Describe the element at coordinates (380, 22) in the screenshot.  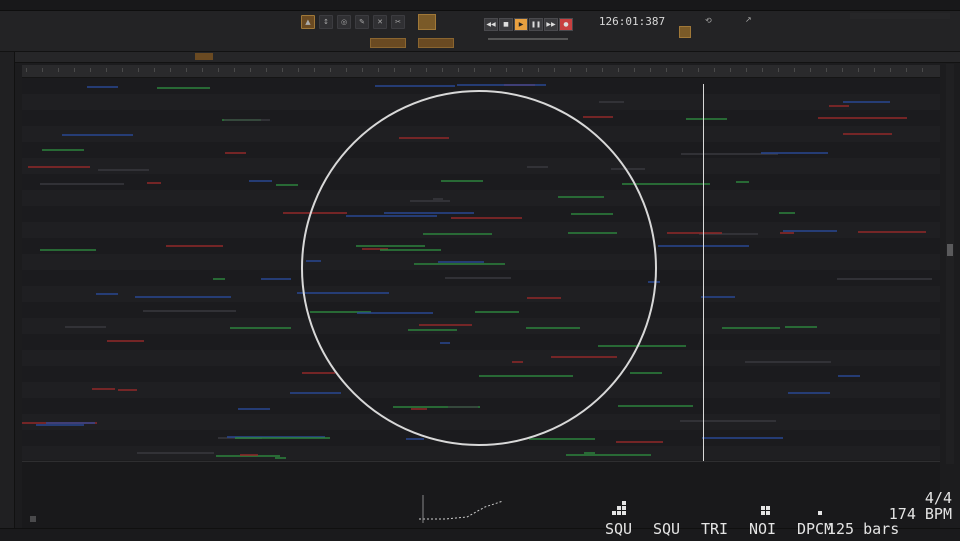
I see `erase-tool: ✕` at that location.